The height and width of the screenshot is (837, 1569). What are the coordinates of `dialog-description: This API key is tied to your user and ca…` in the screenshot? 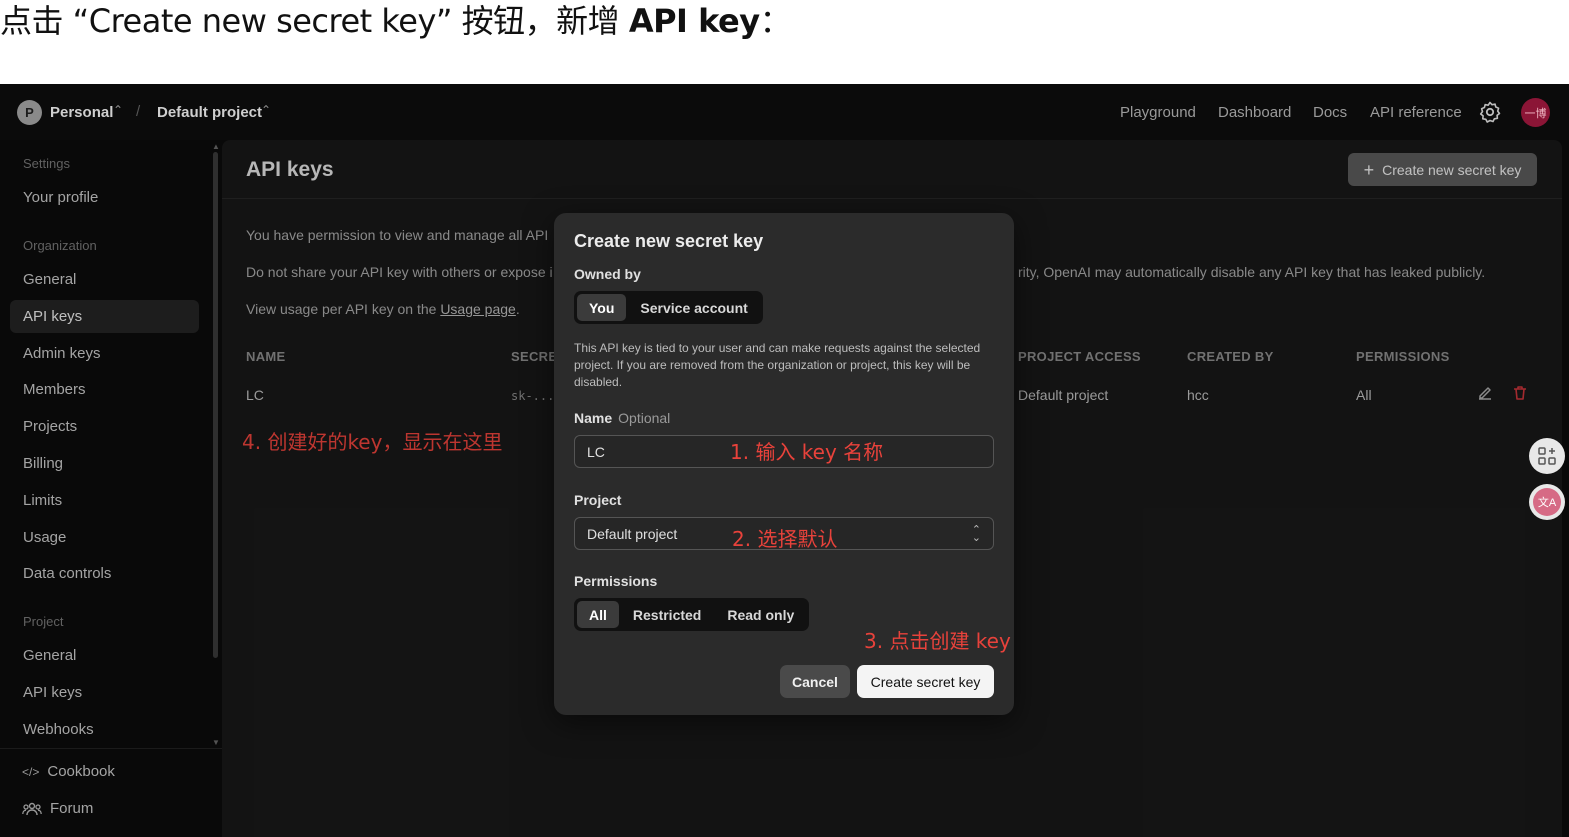 It's located at (777, 365).